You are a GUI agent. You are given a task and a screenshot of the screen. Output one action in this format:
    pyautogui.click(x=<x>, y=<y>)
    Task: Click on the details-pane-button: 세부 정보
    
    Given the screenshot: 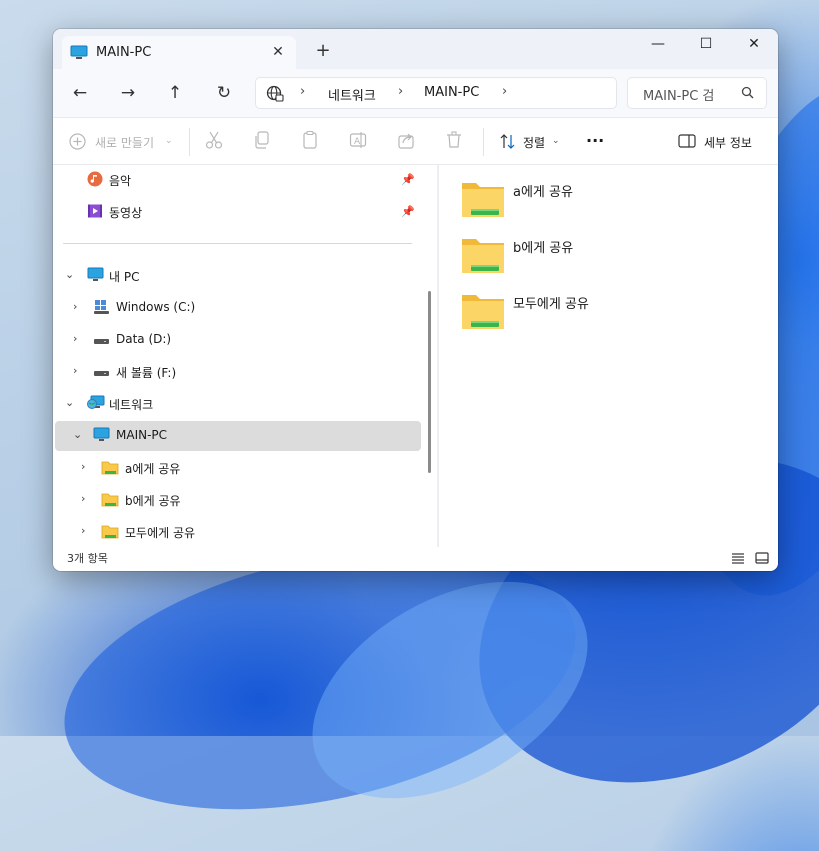 What is the action you would take?
    pyautogui.click(x=718, y=142)
    